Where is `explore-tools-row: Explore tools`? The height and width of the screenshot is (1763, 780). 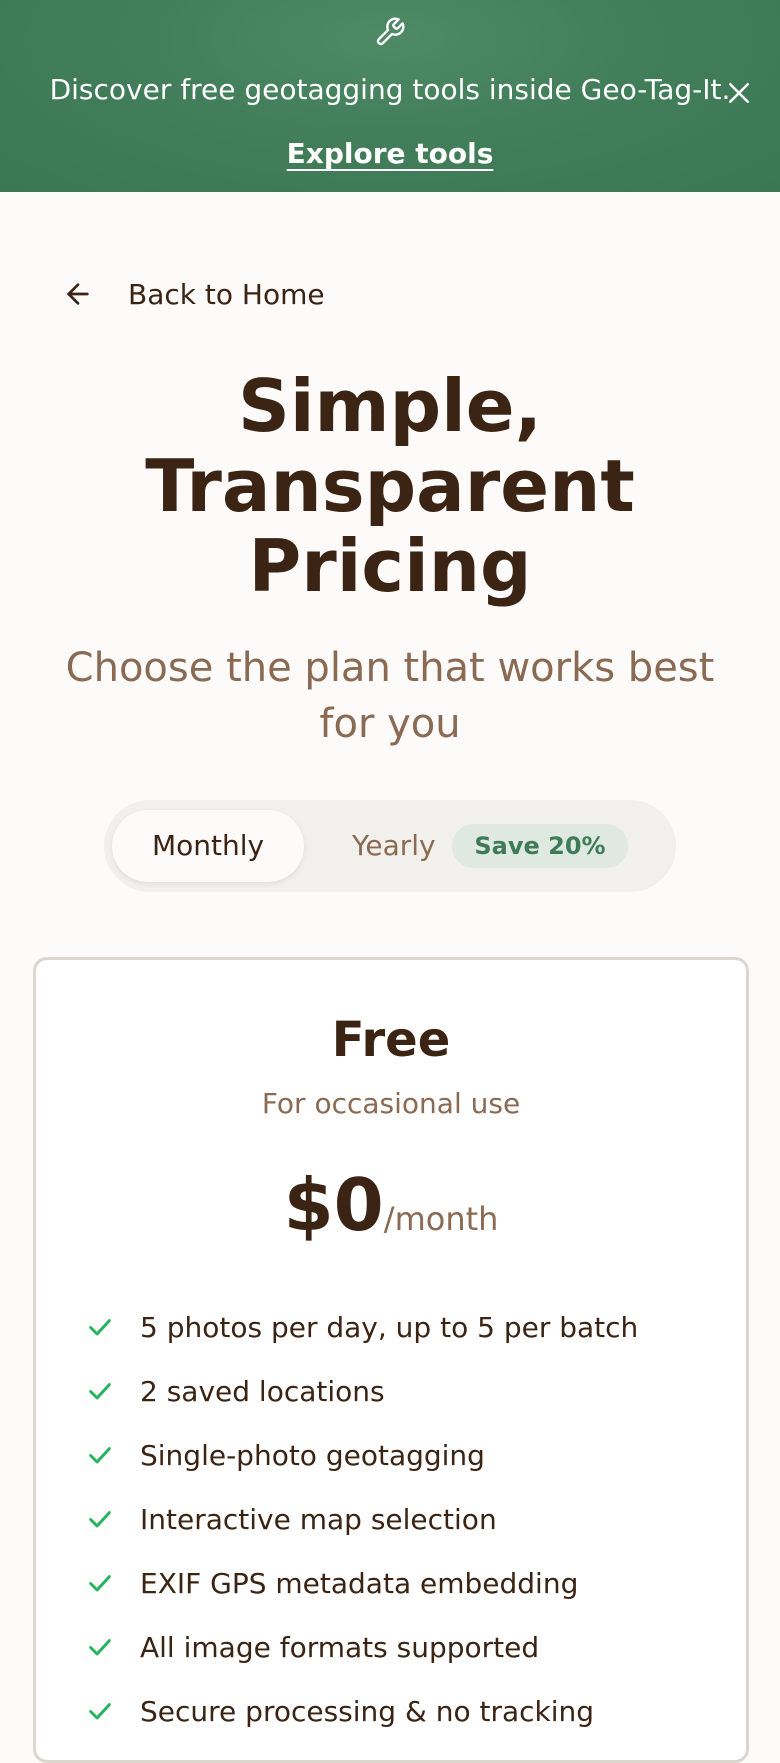 explore-tools-row: Explore tools is located at coordinates (390, 154).